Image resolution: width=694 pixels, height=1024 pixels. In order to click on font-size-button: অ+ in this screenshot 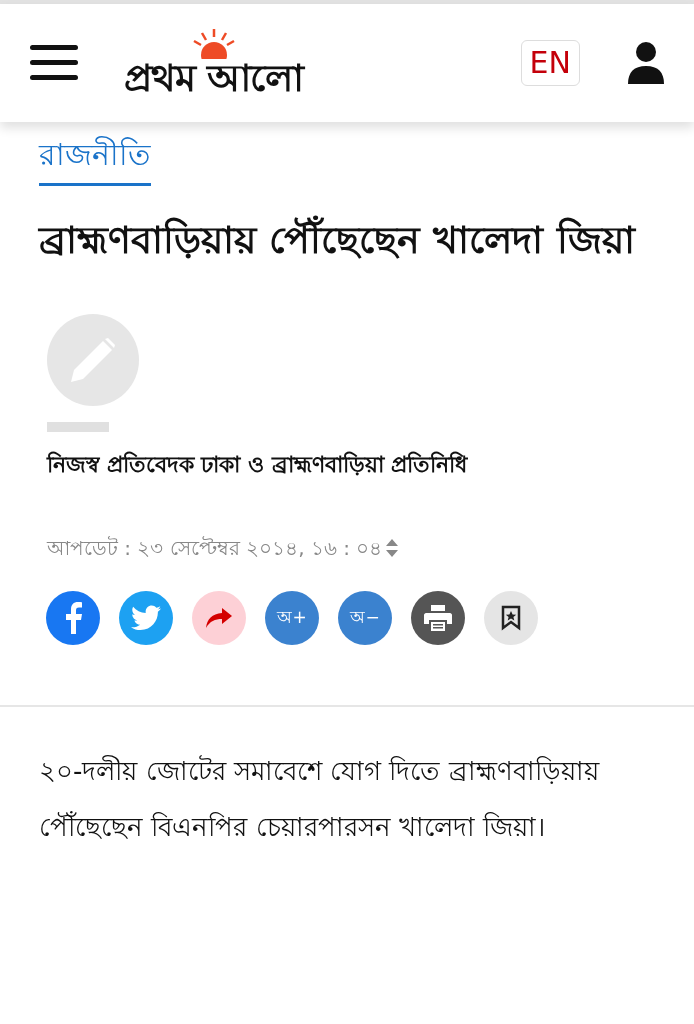, I will do `click(292, 618)`.